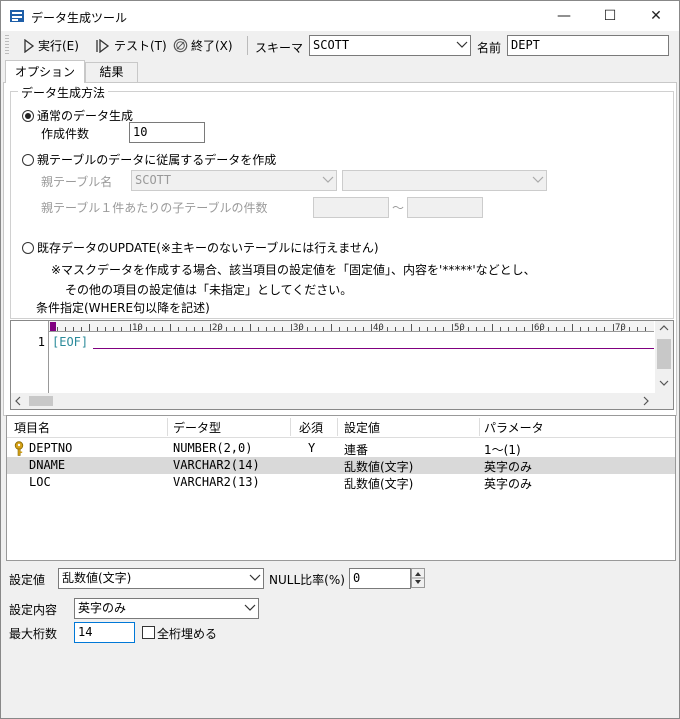 The width and height of the screenshot is (680, 719). What do you see at coordinates (85, 116) in the screenshot?
I see `radio-normal-label: 通常のデータ生成` at bounding box center [85, 116].